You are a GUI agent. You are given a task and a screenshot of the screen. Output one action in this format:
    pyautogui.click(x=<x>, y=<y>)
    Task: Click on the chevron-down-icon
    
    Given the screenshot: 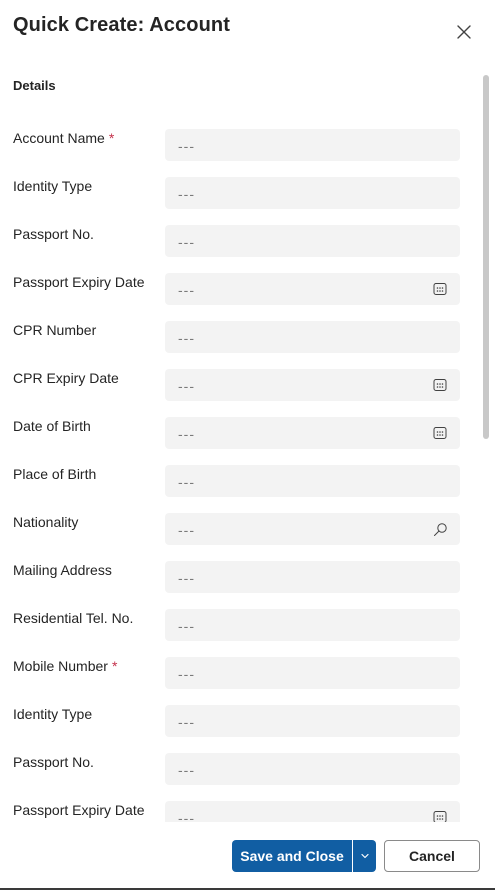 What is the action you would take?
    pyautogui.click(x=364, y=856)
    